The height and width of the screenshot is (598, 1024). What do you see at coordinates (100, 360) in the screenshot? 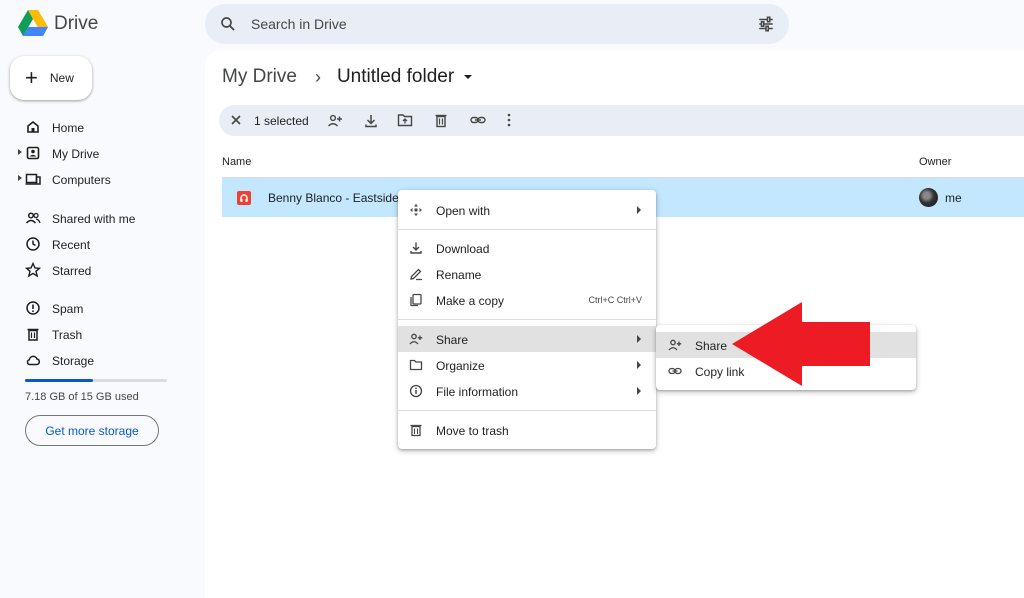
I see `sidebar-item-storage: Storage` at bounding box center [100, 360].